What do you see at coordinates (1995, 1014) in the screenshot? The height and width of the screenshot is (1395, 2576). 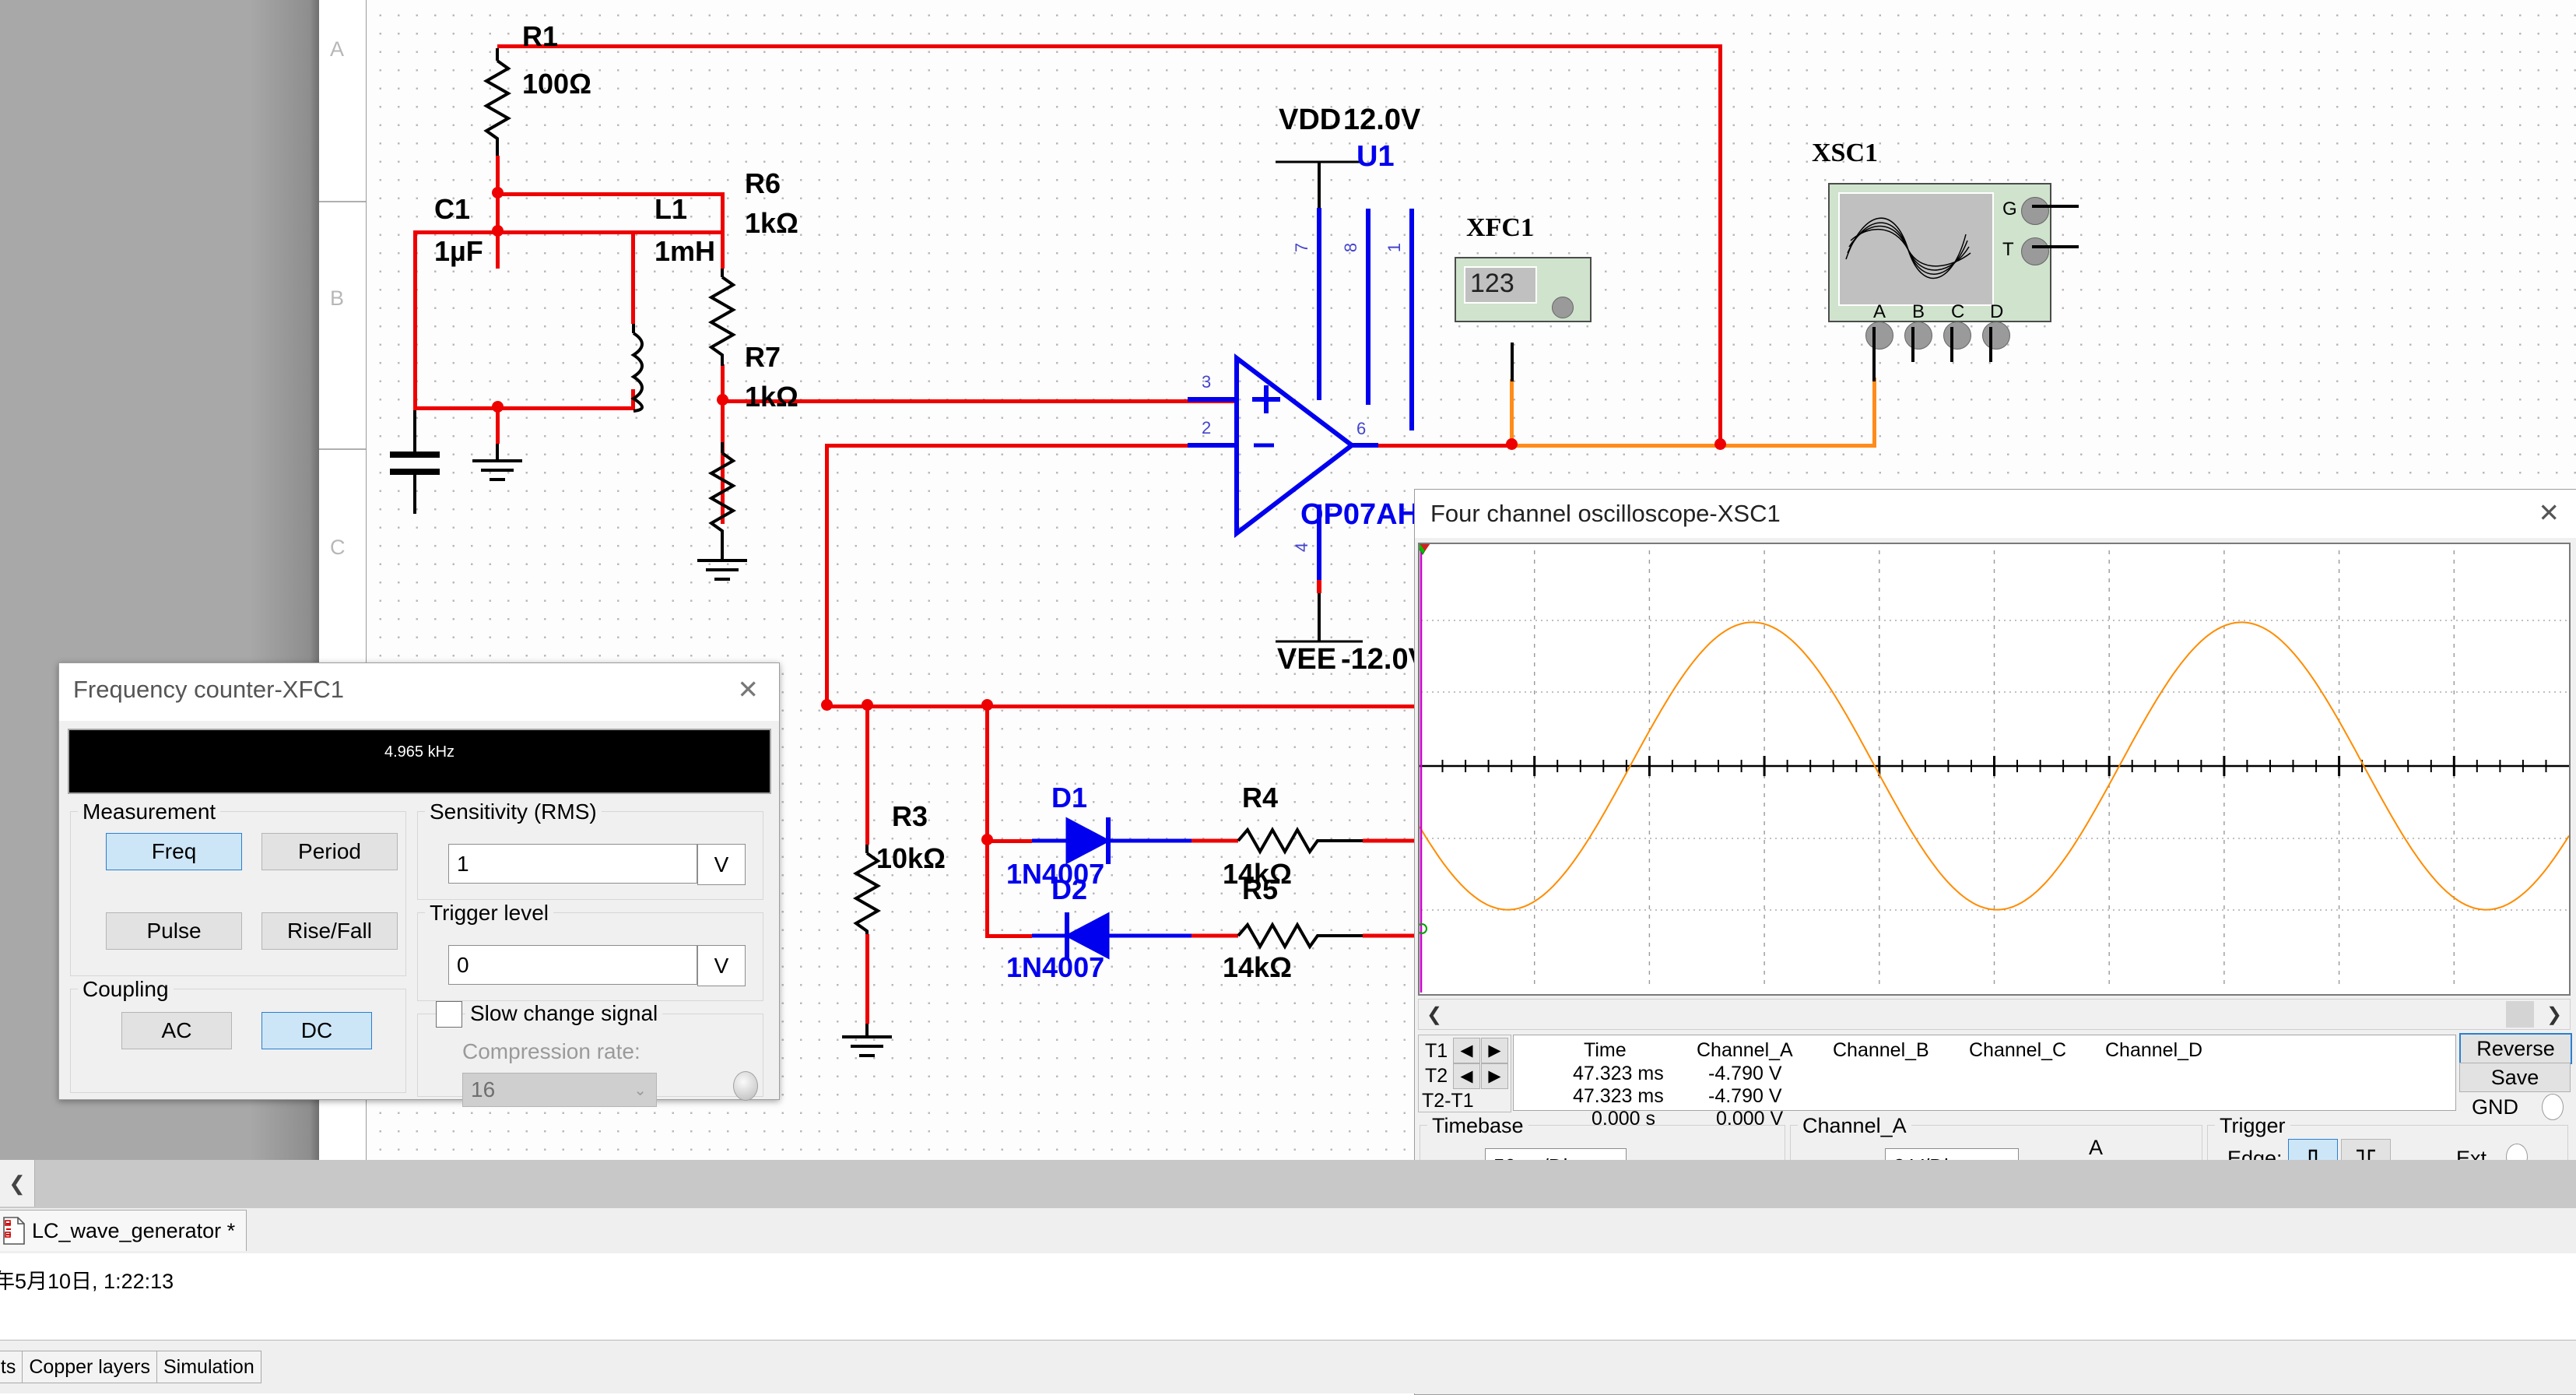 I see `oscilloscope-hscrollbar: ❮ ❯` at bounding box center [1995, 1014].